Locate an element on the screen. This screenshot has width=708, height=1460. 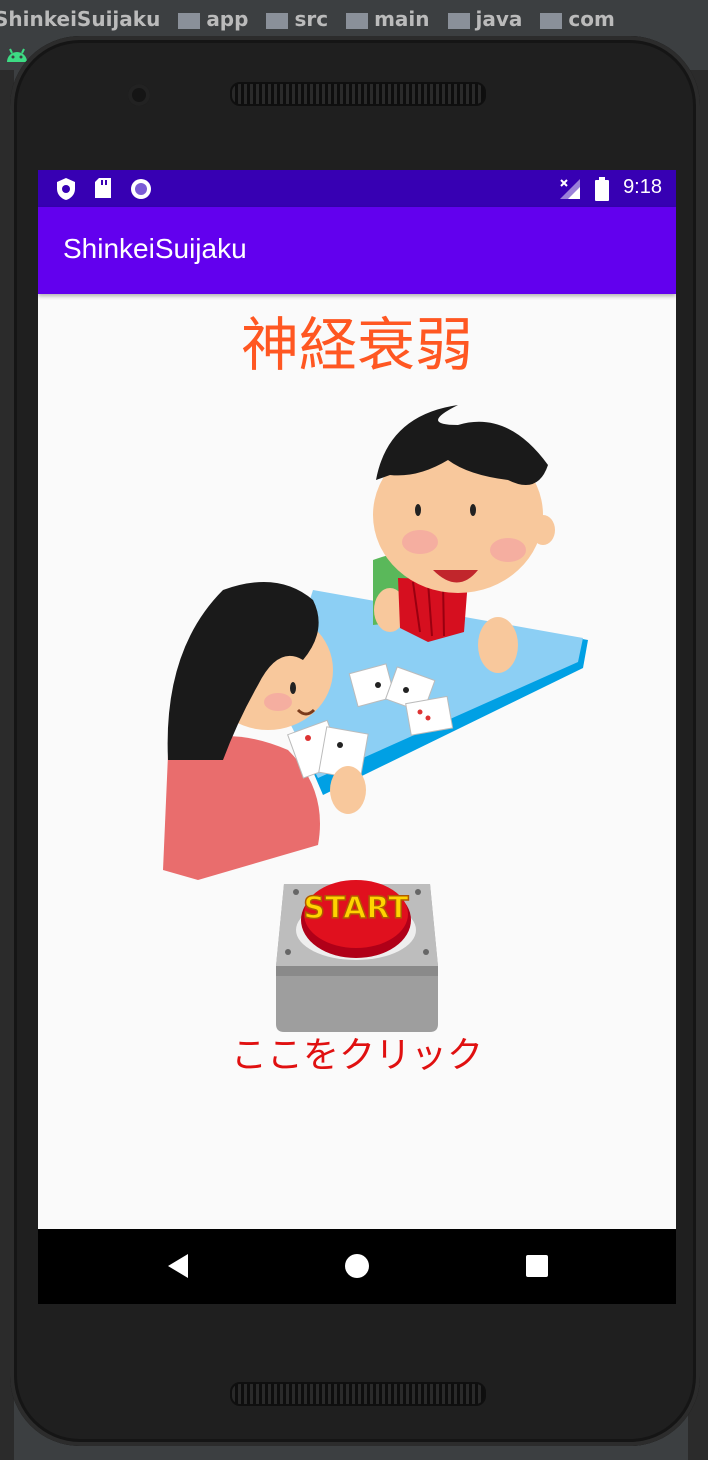
battery-icon is located at coordinates (602, 189).